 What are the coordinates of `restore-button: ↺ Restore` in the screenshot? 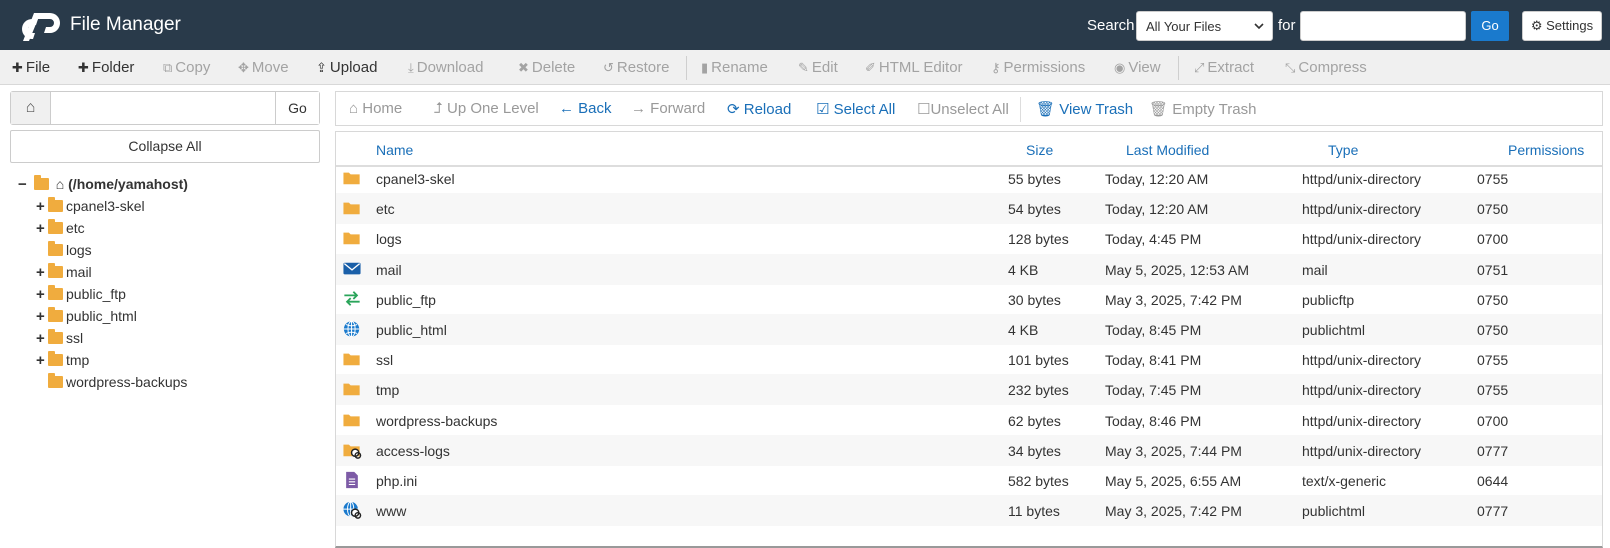 It's located at (636, 67).